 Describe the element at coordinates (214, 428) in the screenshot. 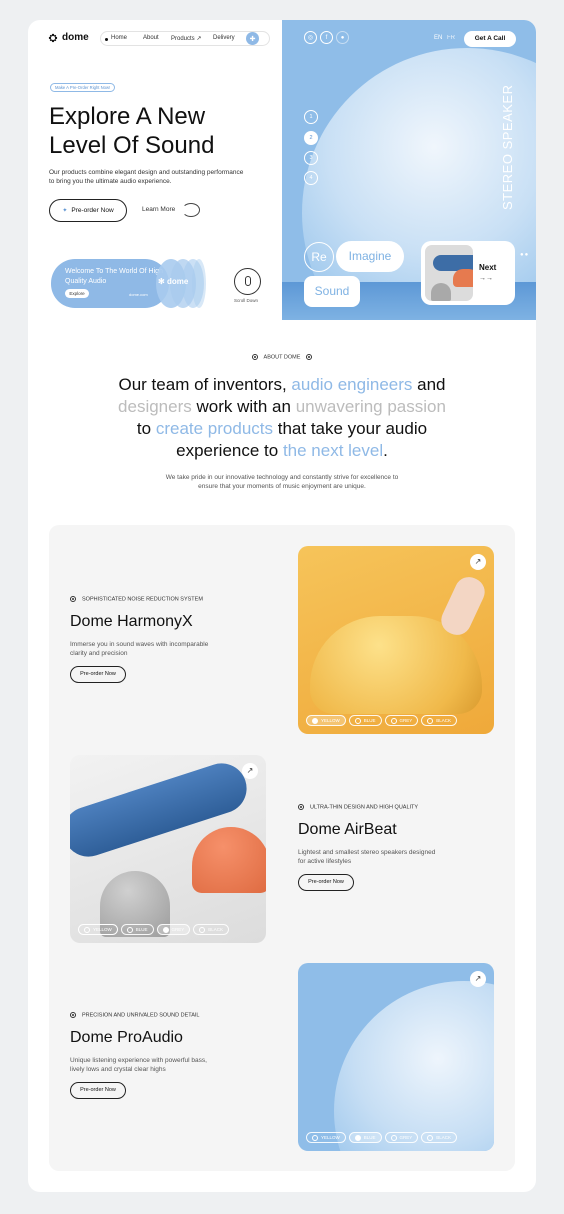

I see `about-headline-segment: create products` at that location.